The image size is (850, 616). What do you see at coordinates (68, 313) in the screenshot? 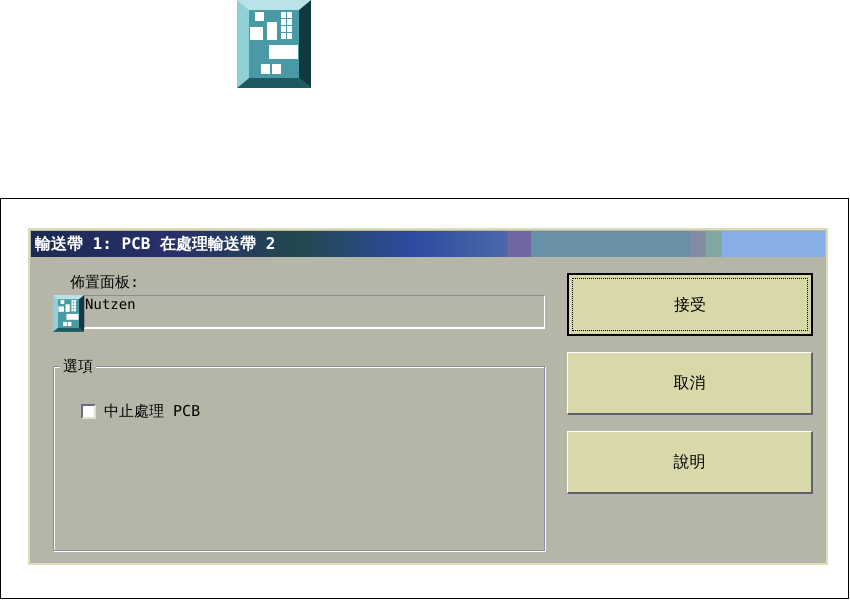
I see `board-layout-icon` at bounding box center [68, 313].